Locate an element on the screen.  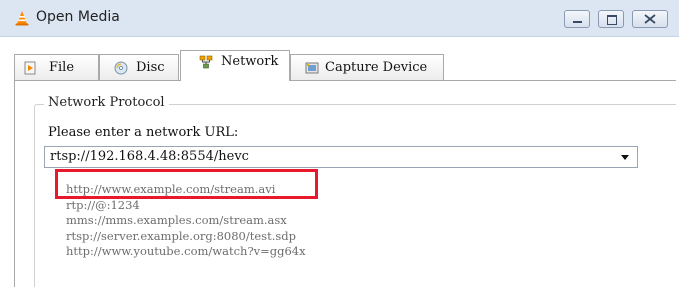
network-url-value: rtsp://192.168.4.48:8554/hevc is located at coordinates (149, 156).